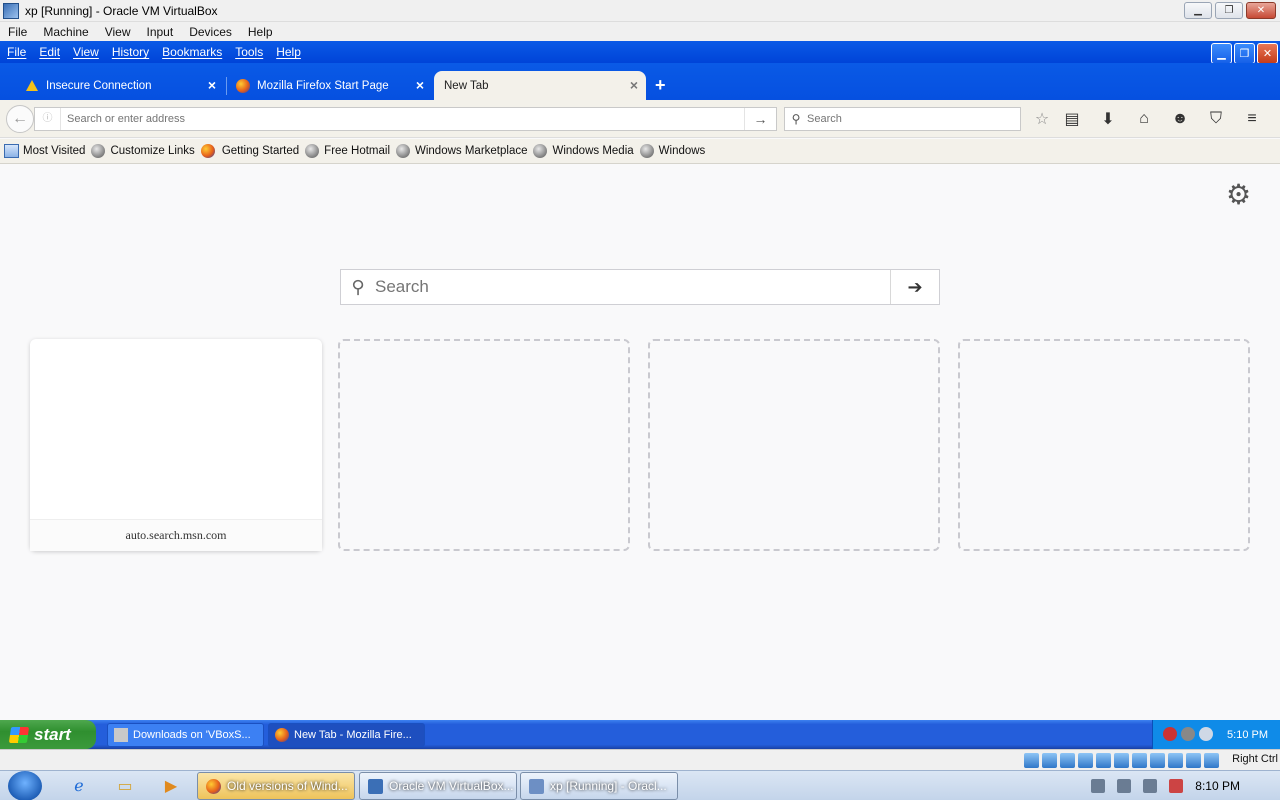 The height and width of the screenshot is (800, 1280). I want to click on shield-tray-icon, so click(1188, 734).